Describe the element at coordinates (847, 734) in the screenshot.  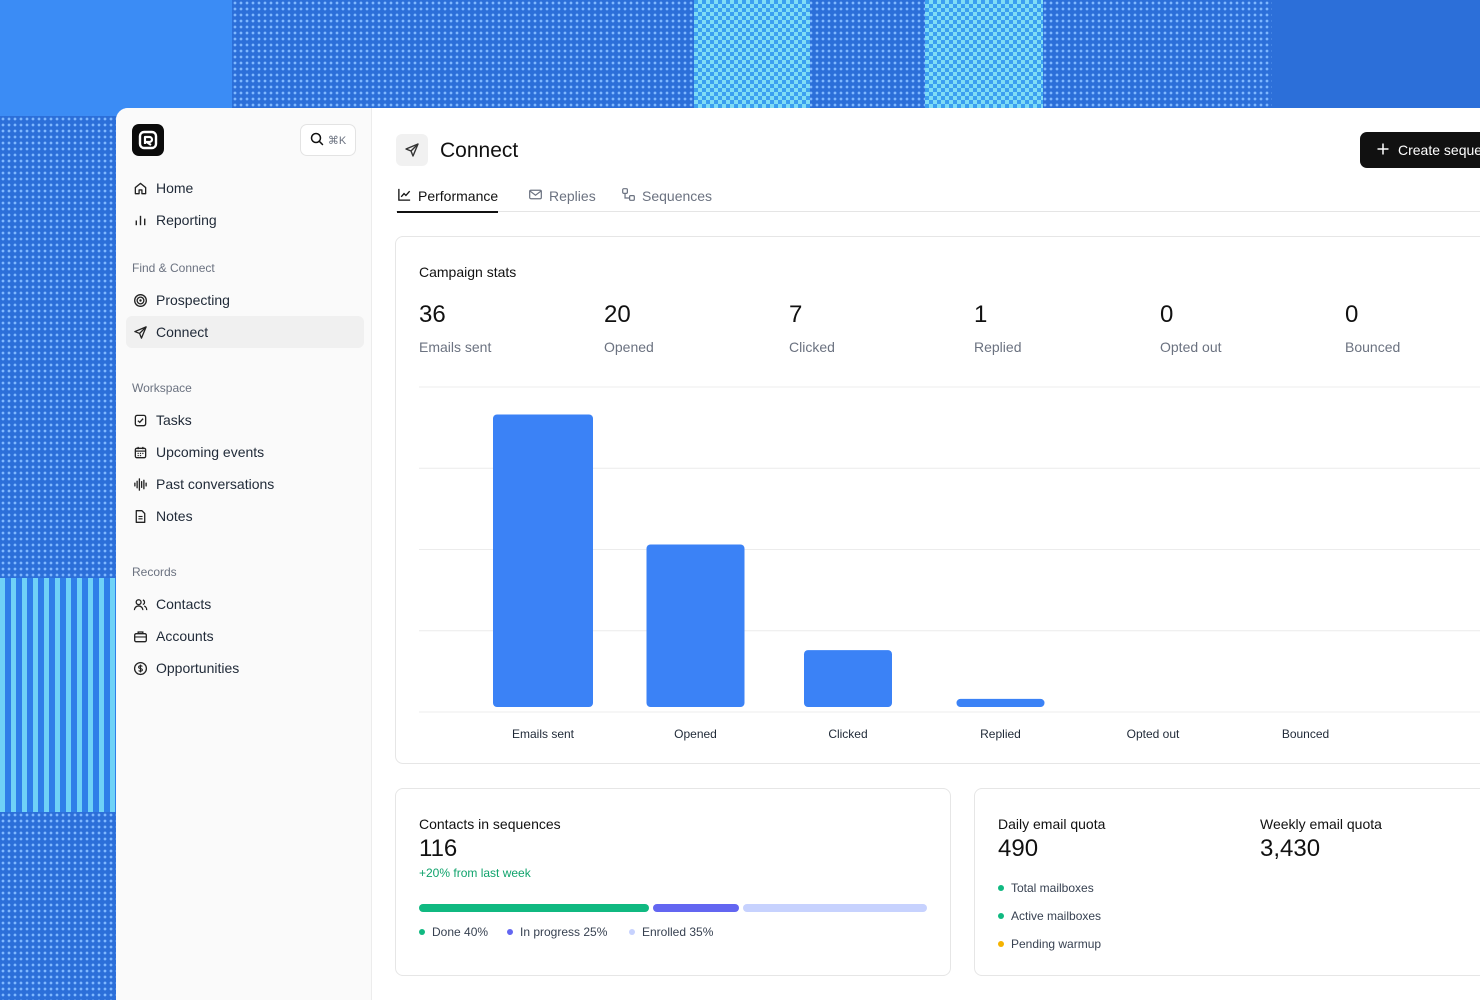
I see `chart-x-tick-label: Clicked` at that location.